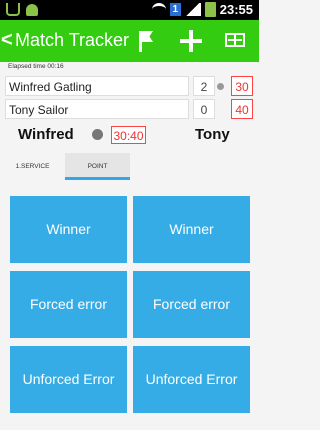  I want to click on back-button: <, so click(7, 40).